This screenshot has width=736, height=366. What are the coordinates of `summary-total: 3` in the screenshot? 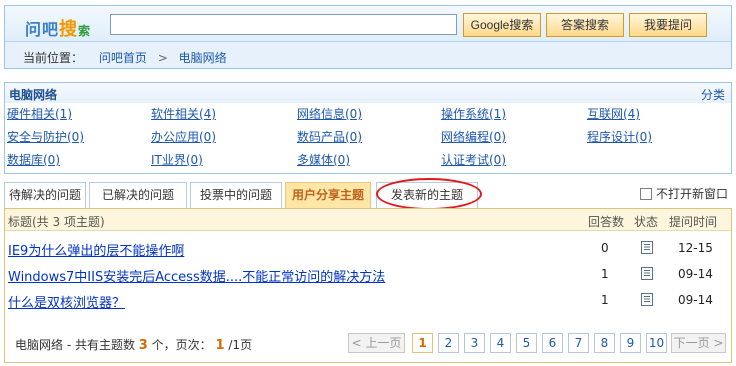 It's located at (143, 345).